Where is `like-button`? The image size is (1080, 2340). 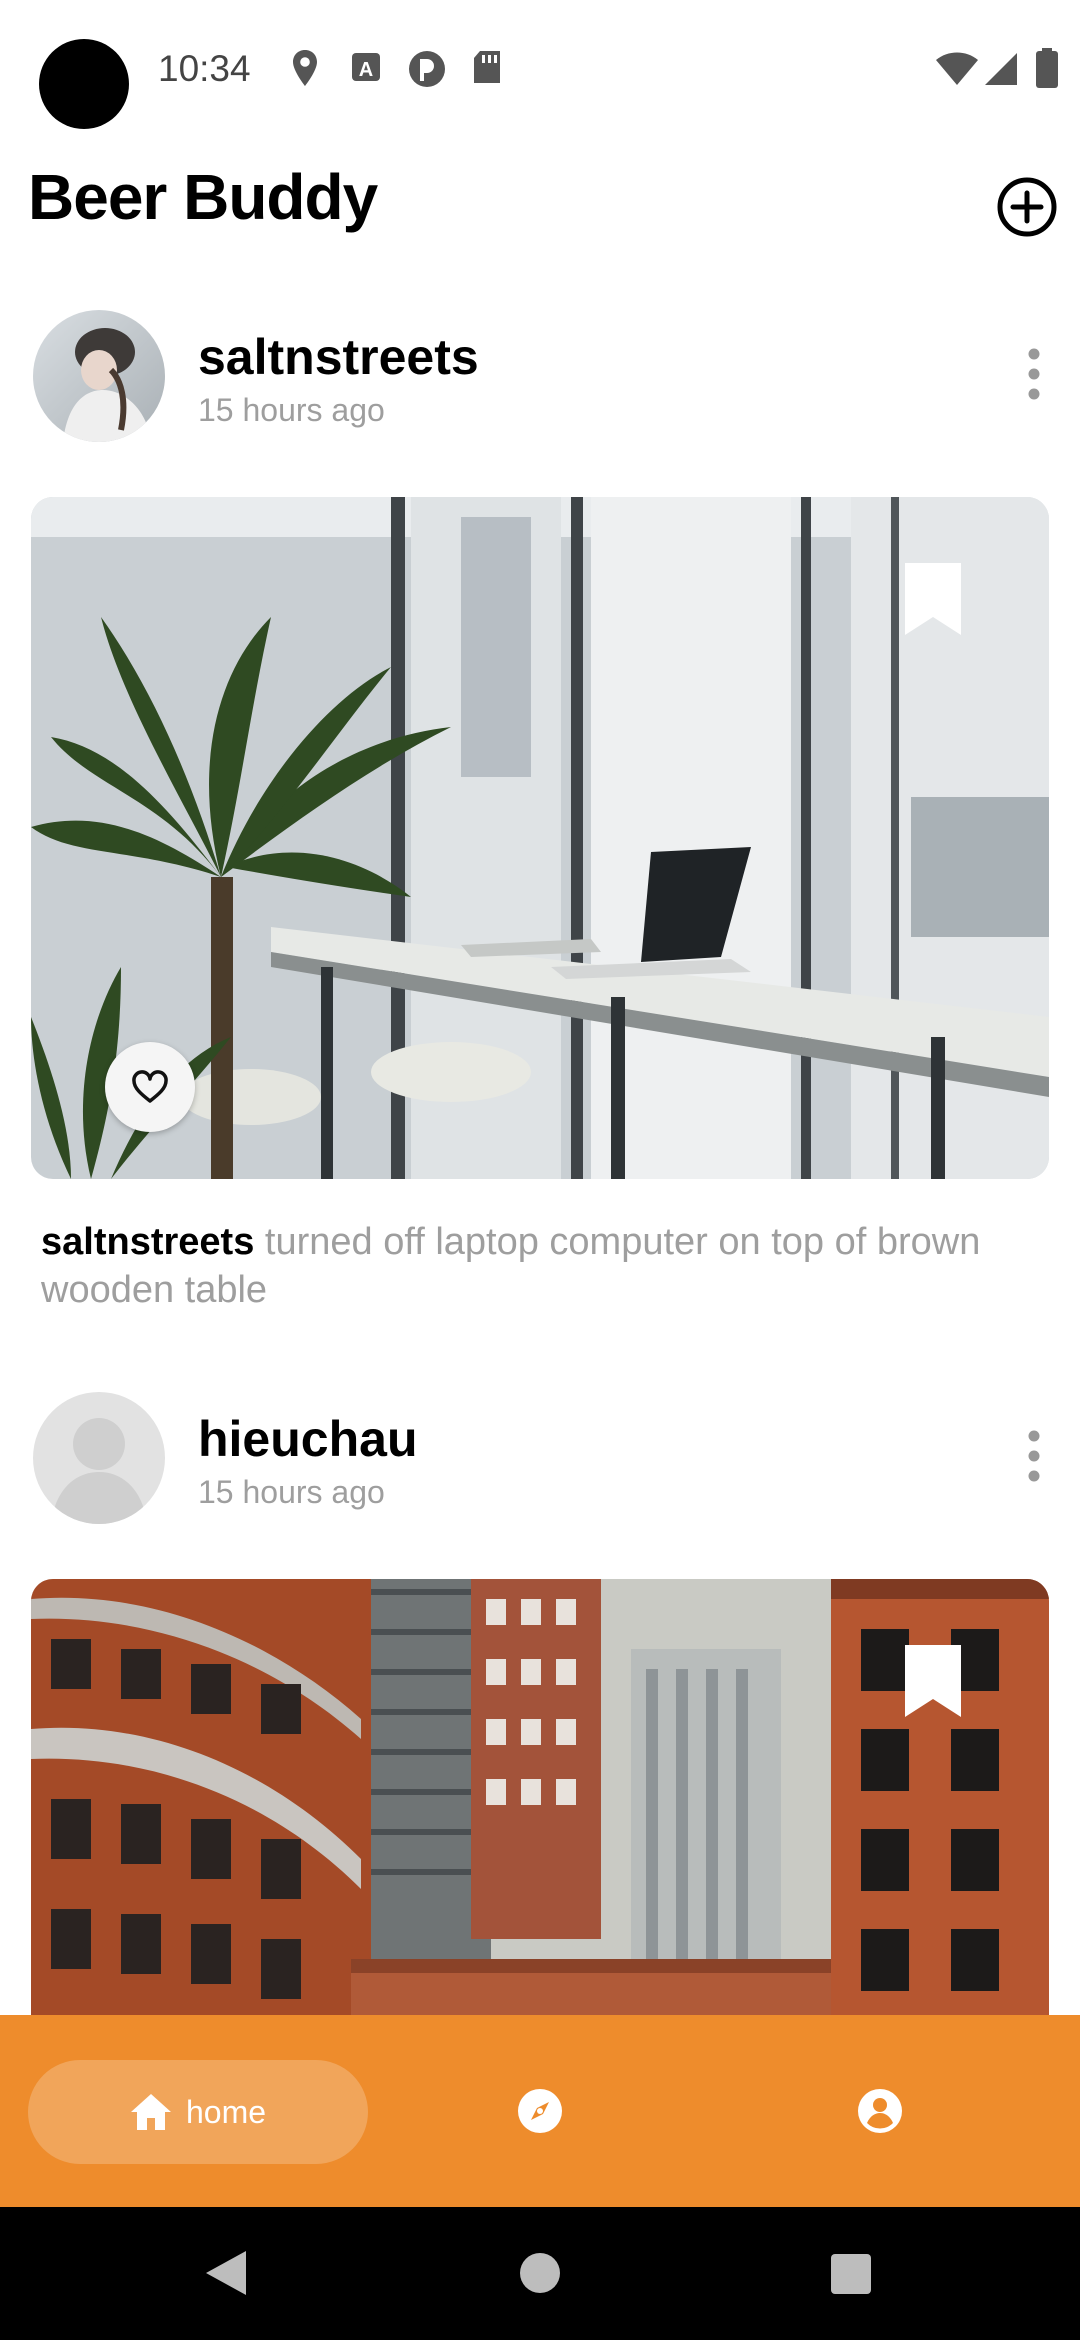
like-button is located at coordinates (150, 1087).